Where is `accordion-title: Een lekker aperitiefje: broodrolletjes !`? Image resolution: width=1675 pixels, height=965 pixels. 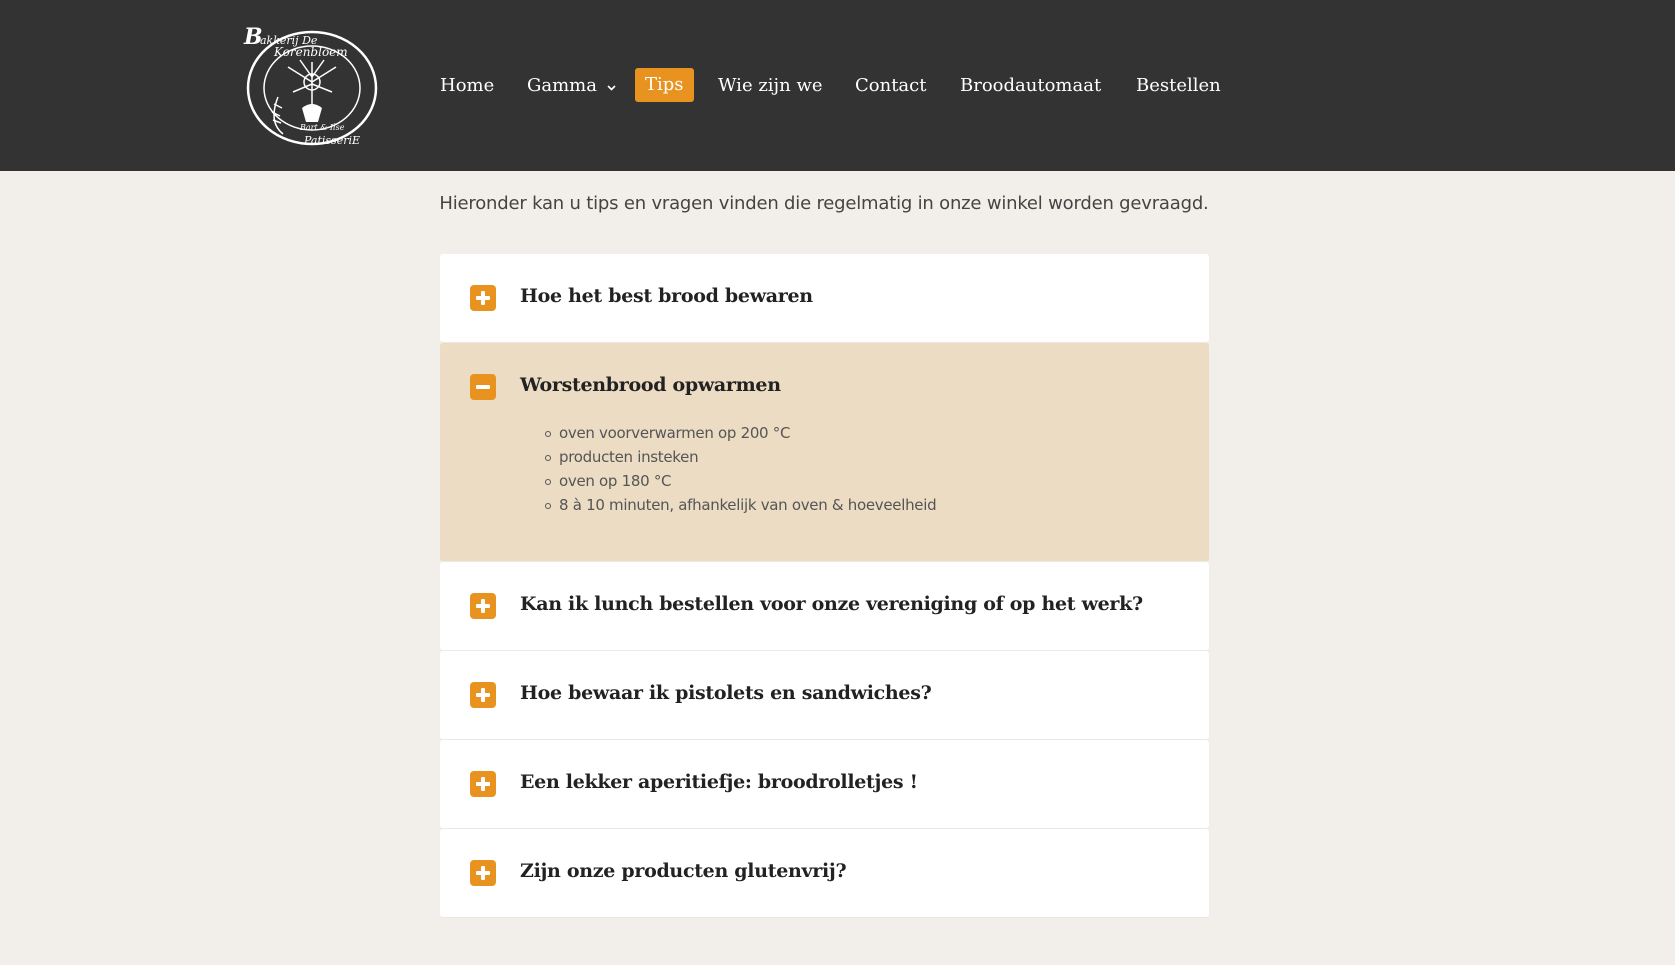 accordion-title: Een lekker aperitiefje: broodrolletjes ! is located at coordinates (719, 782).